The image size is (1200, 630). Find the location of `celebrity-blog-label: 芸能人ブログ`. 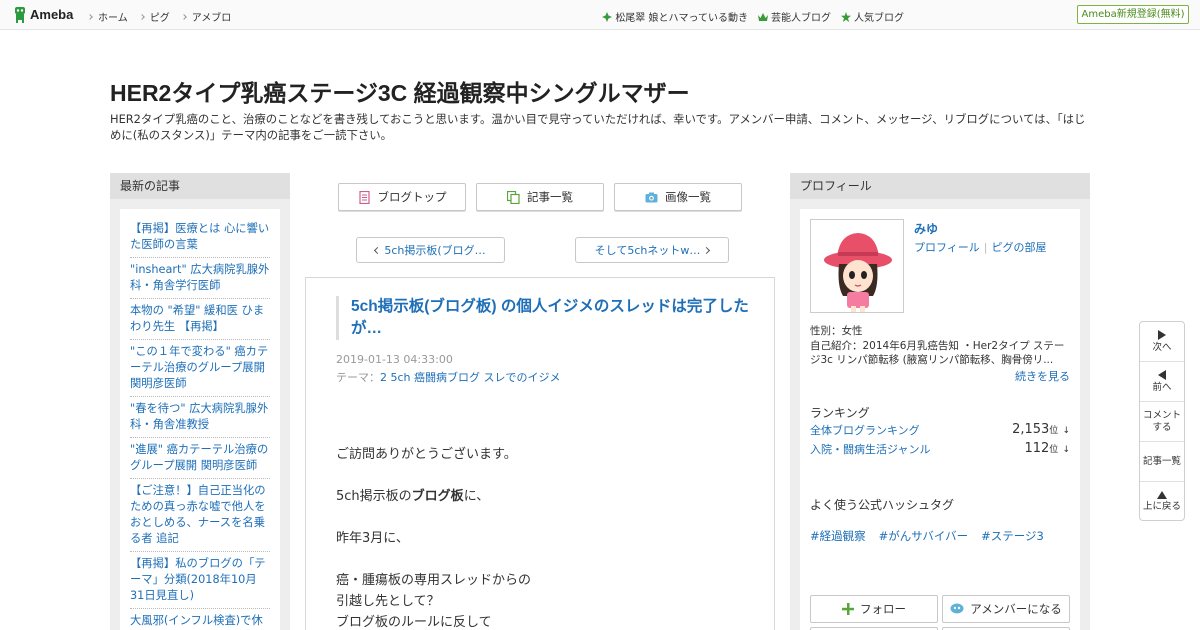

celebrity-blog-label: 芸能人ブログ is located at coordinates (801, 18).